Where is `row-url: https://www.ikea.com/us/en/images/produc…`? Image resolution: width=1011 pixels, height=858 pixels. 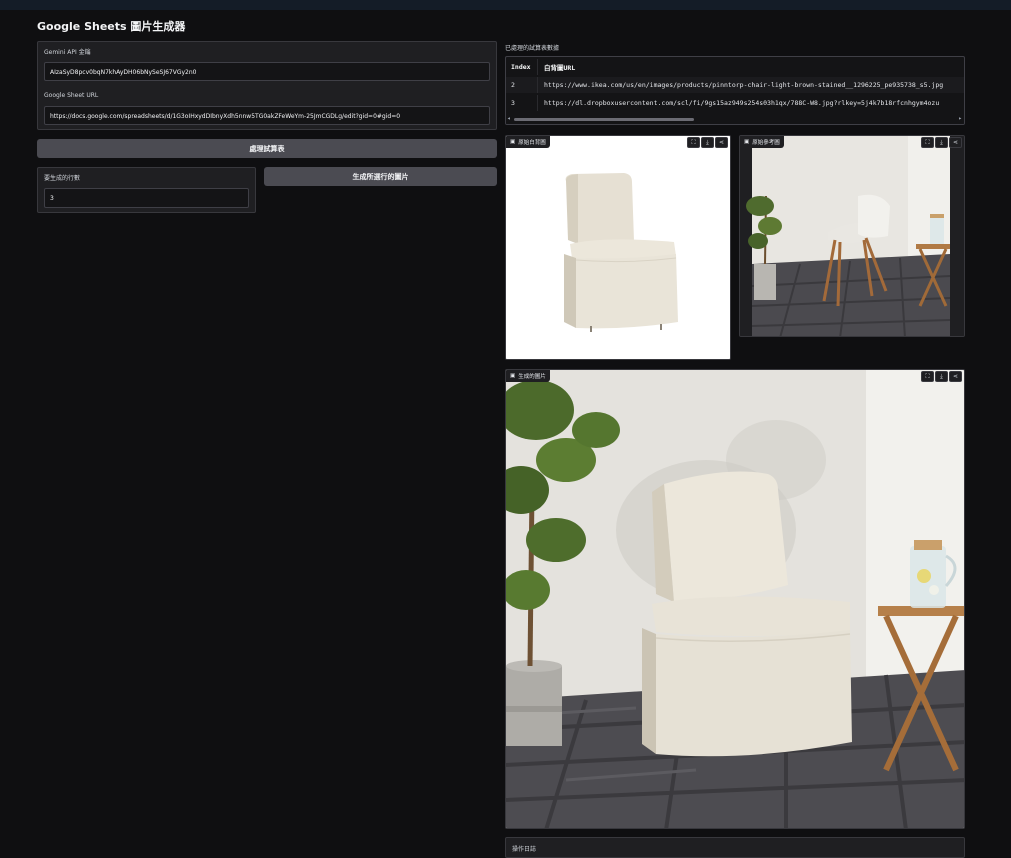
row-url: https://www.ikea.com/us/en/images/produc… is located at coordinates (751, 85).